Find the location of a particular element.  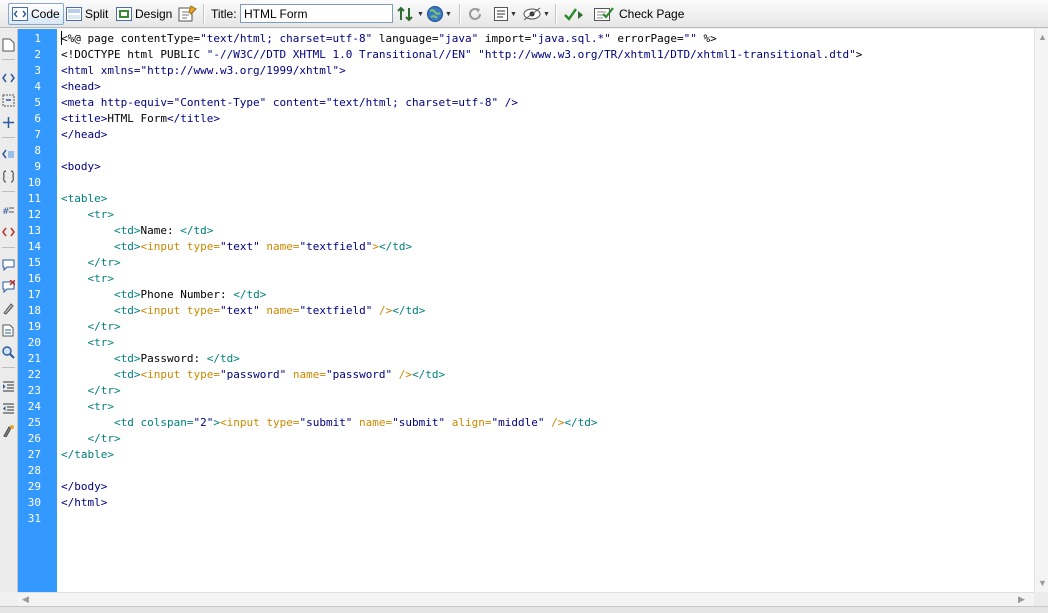

check-page-button: Check Page is located at coordinates (638, 14).